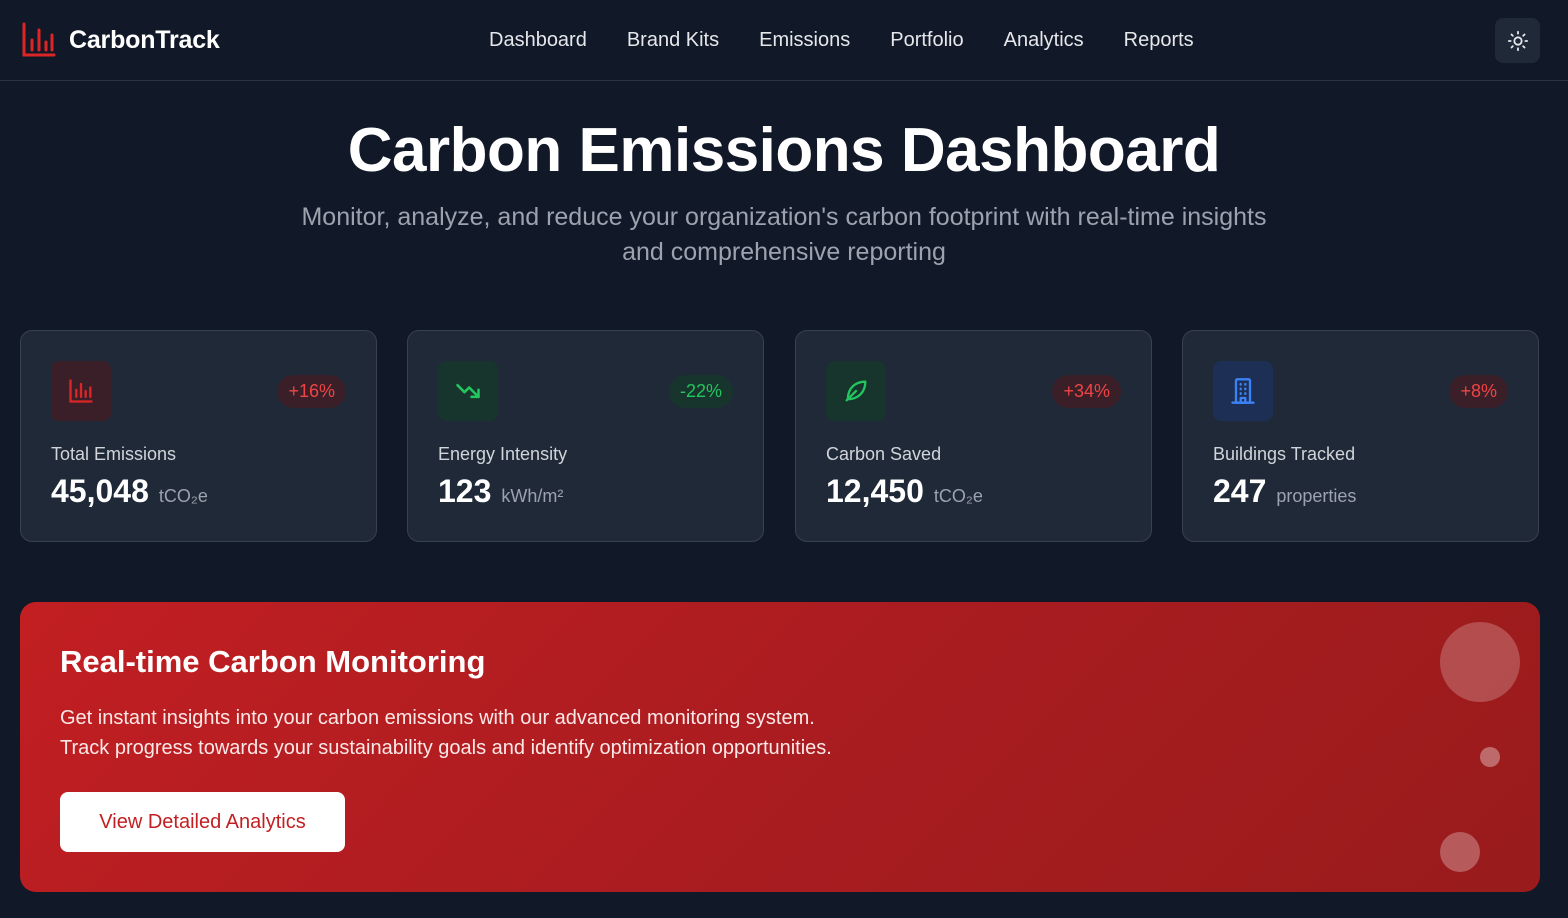  What do you see at coordinates (311, 391) in the screenshot?
I see `change-badge: +16%` at bounding box center [311, 391].